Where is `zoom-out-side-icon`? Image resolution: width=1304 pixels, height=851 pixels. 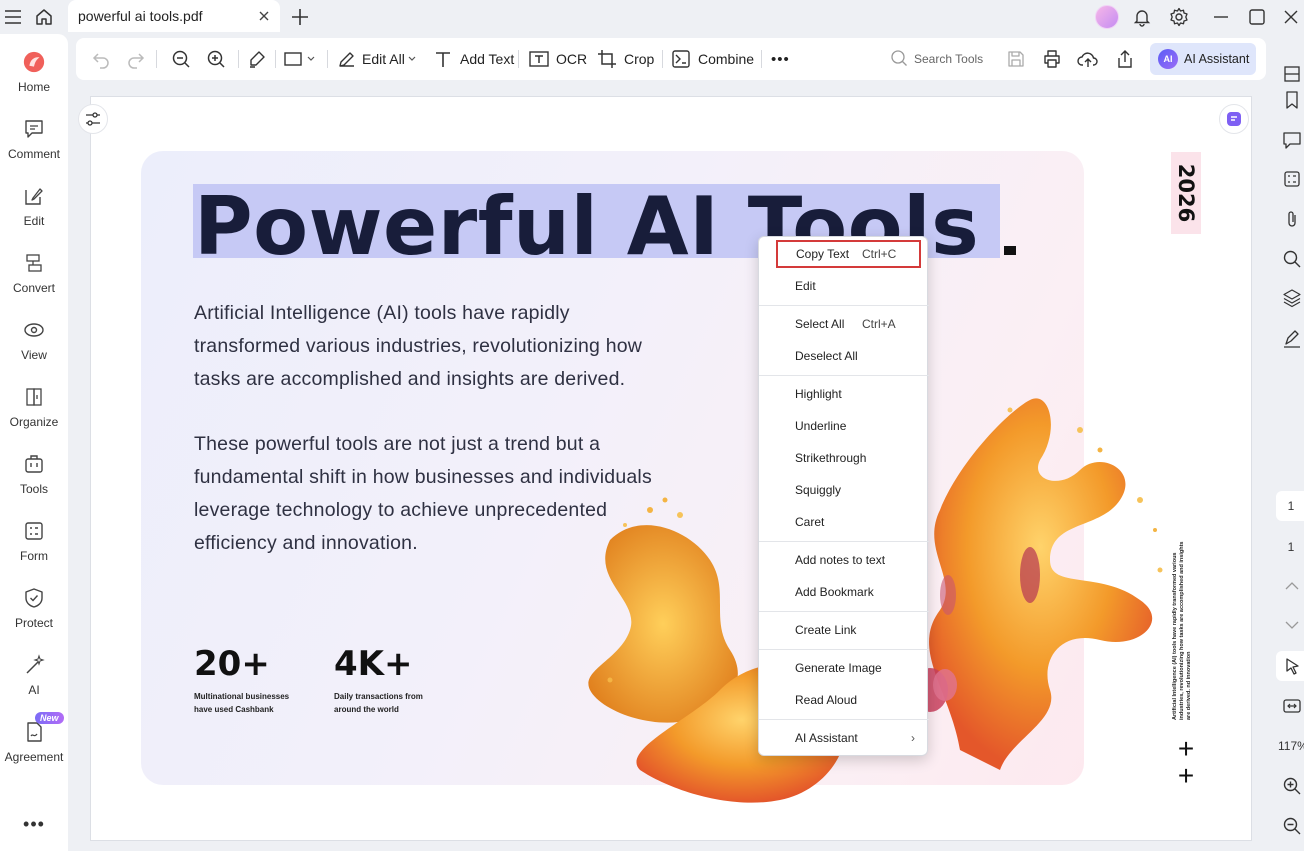
zoom-out-side-icon is located at coordinates (1292, 826).